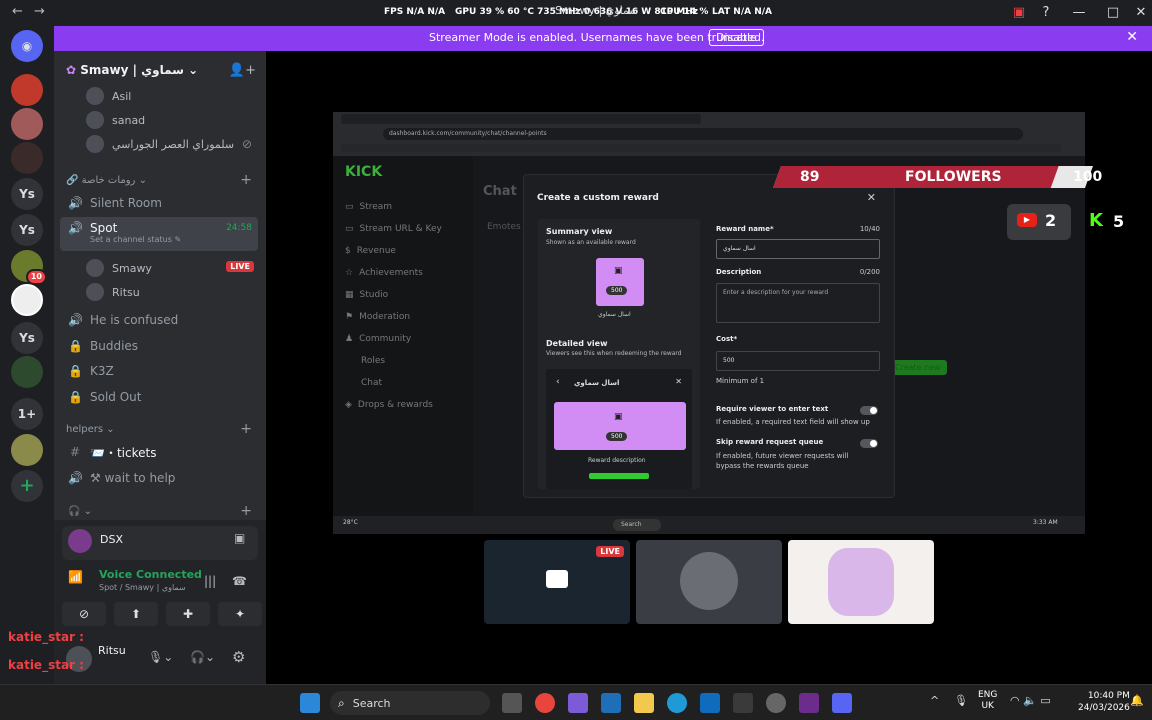  What do you see at coordinates (1019, 13) in the screenshot?
I see `inbox-icon: ▣` at bounding box center [1019, 13].